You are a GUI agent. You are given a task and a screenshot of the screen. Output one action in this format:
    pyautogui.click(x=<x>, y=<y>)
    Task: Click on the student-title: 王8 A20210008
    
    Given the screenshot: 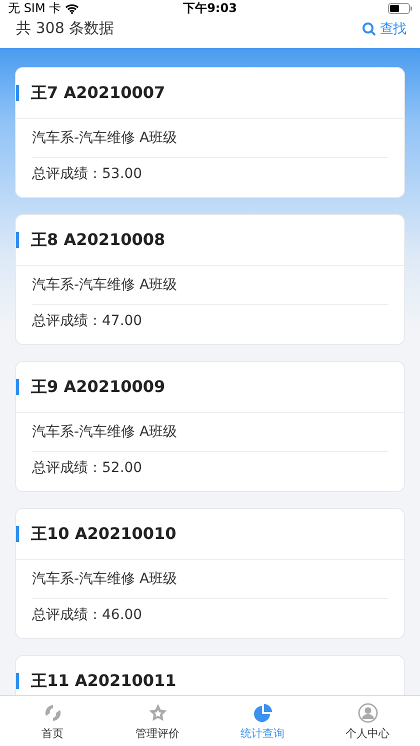 What is the action you would take?
    pyautogui.click(x=98, y=240)
    